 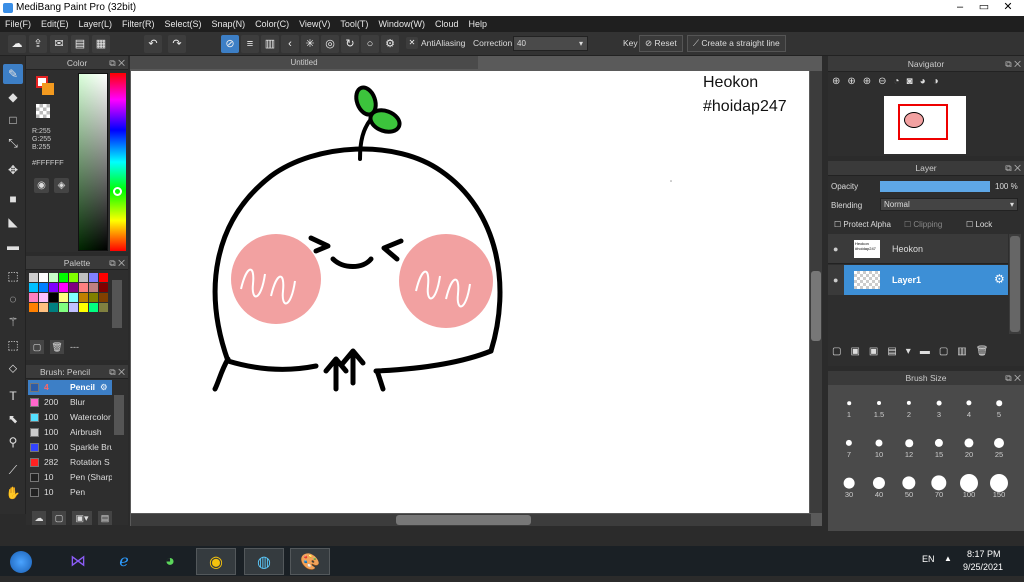 I want to click on brush-size-cell: 15, so click(x=939, y=444).